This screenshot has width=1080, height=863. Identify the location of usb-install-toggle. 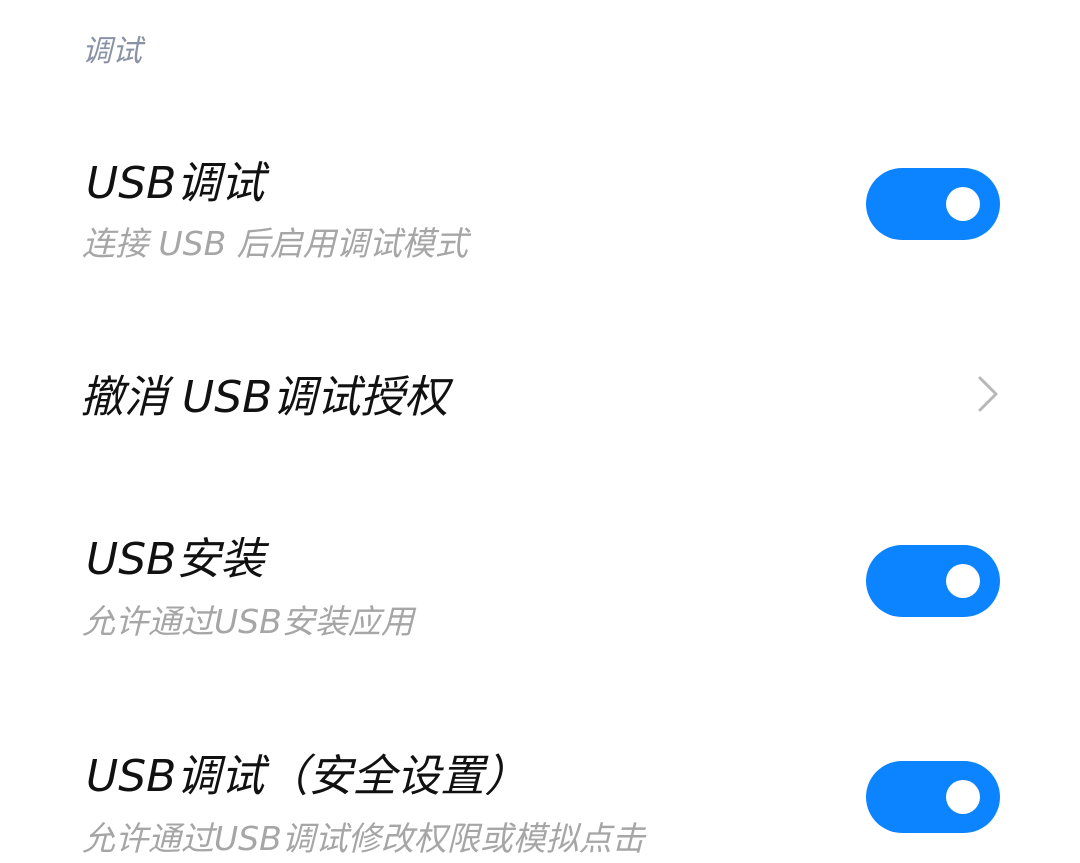
(933, 581).